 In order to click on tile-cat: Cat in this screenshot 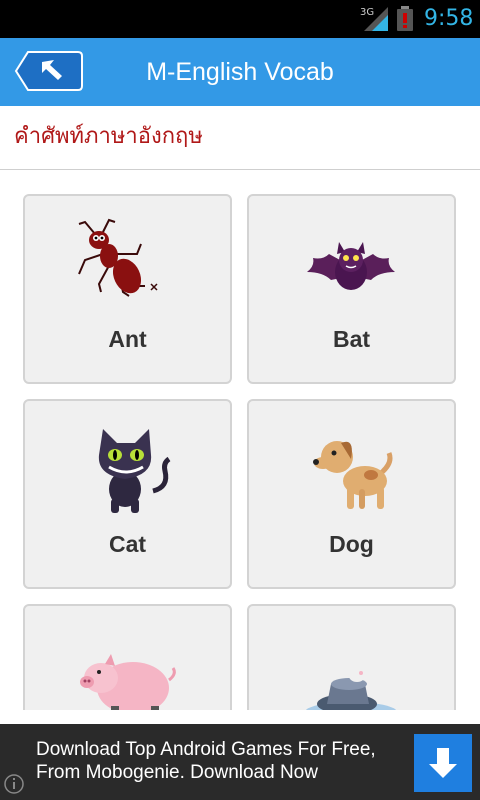, I will do `click(127, 494)`.